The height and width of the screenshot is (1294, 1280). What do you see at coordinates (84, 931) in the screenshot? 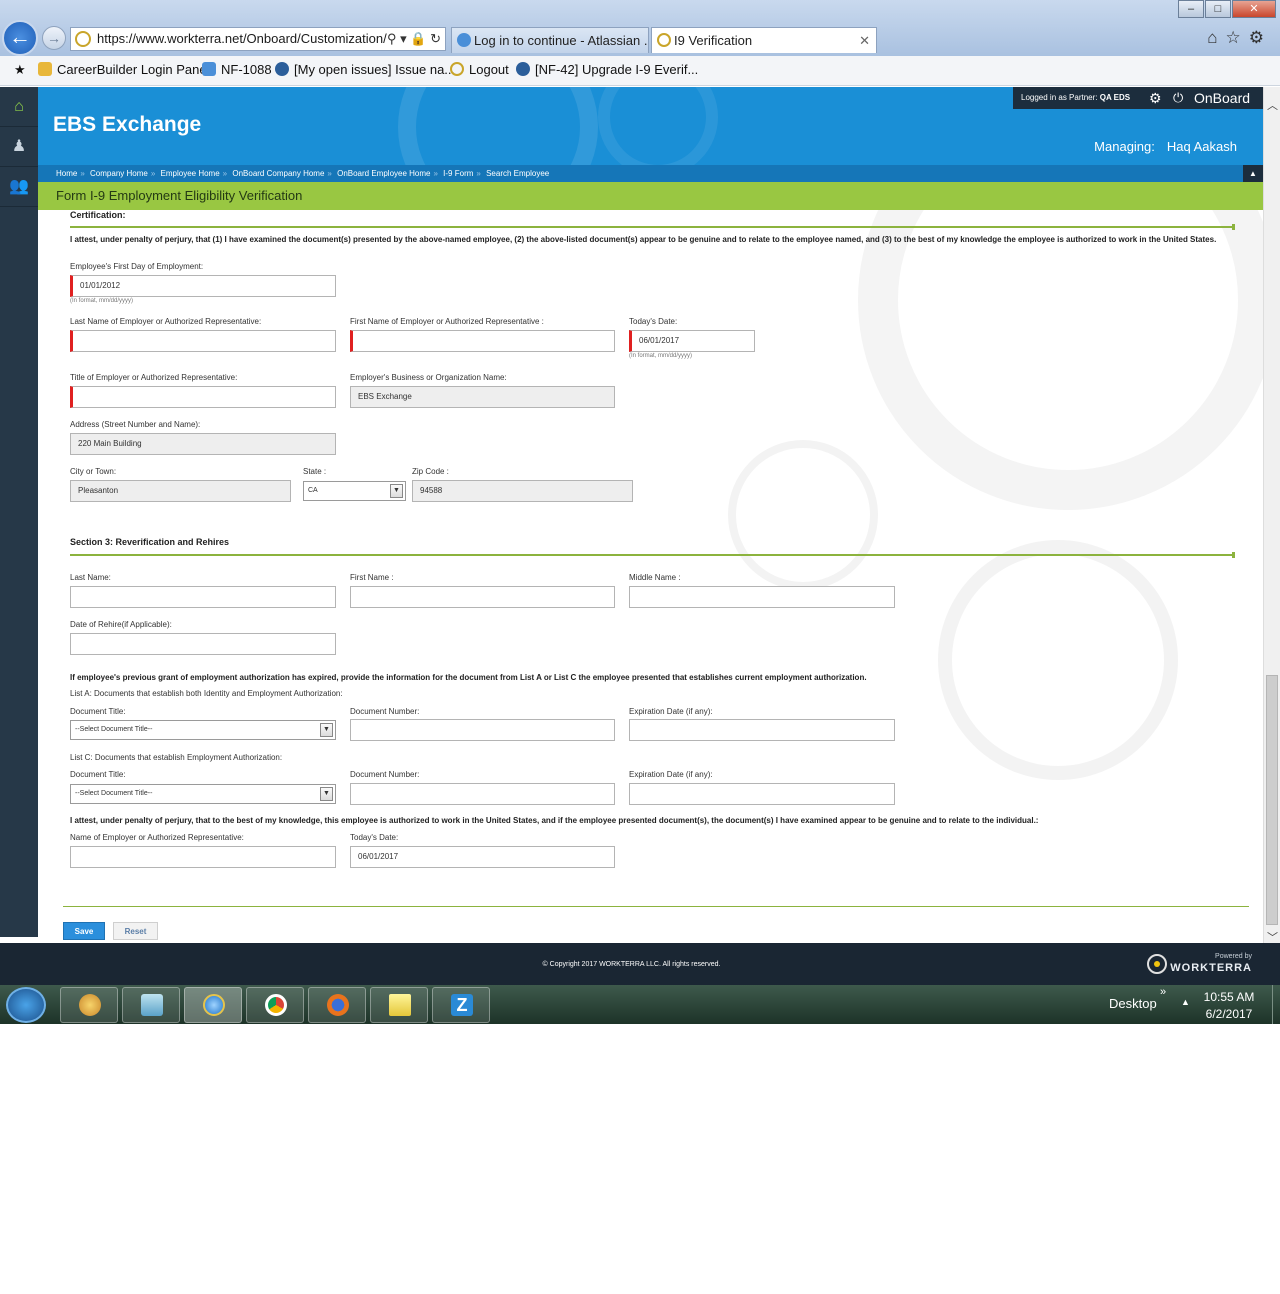
I see `save-button: Save` at bounding box center [84, 931].